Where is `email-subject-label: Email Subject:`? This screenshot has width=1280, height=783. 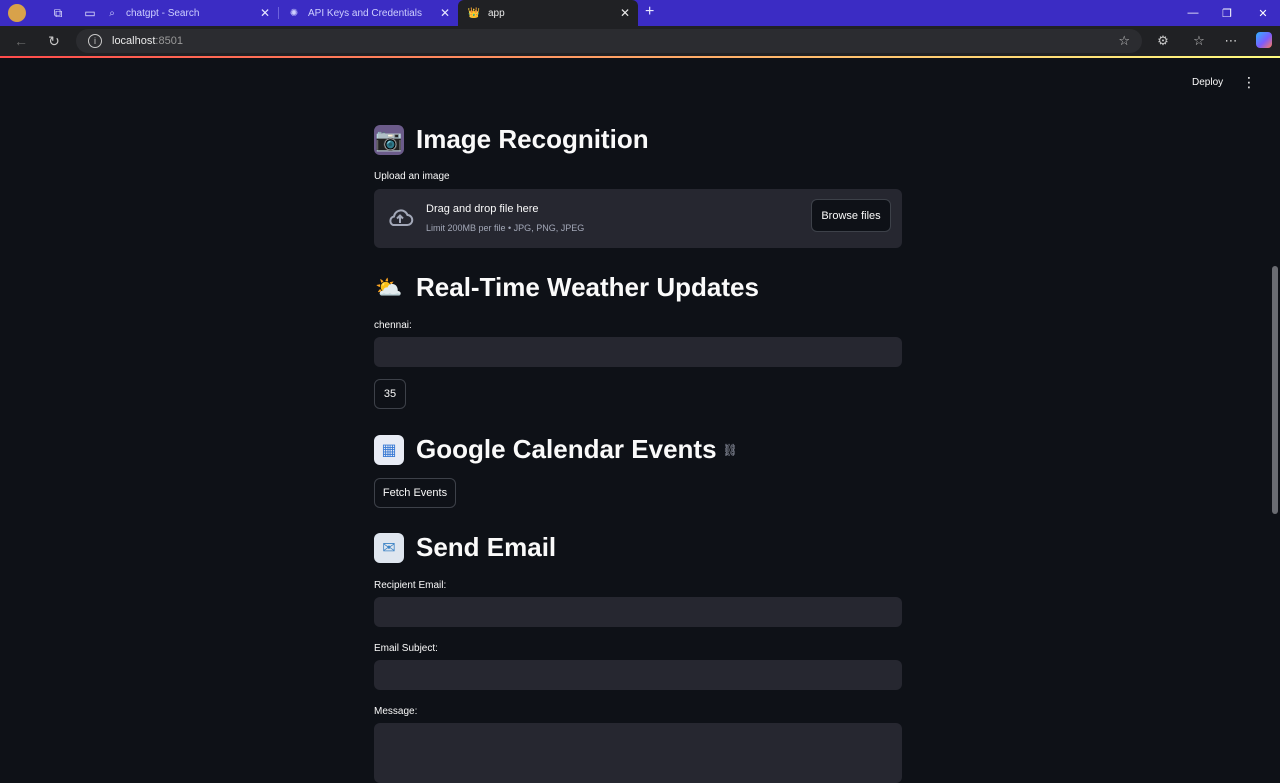 email-subject-label: Email Subject: is located at coordinates (406, 648).